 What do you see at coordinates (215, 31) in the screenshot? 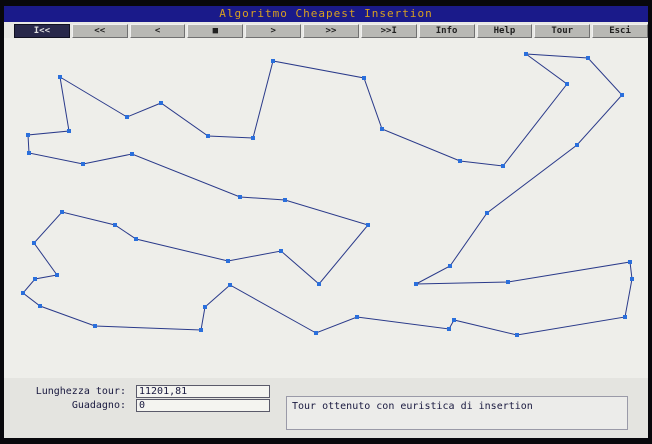
I see `stop-button: ■` at bounding box center [215, 31].